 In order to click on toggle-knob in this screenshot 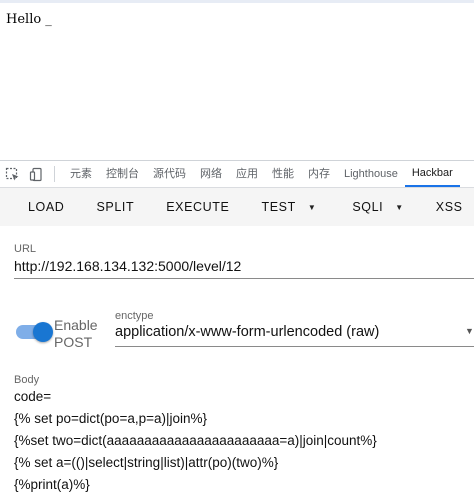, I will do `click(43, 332)`.